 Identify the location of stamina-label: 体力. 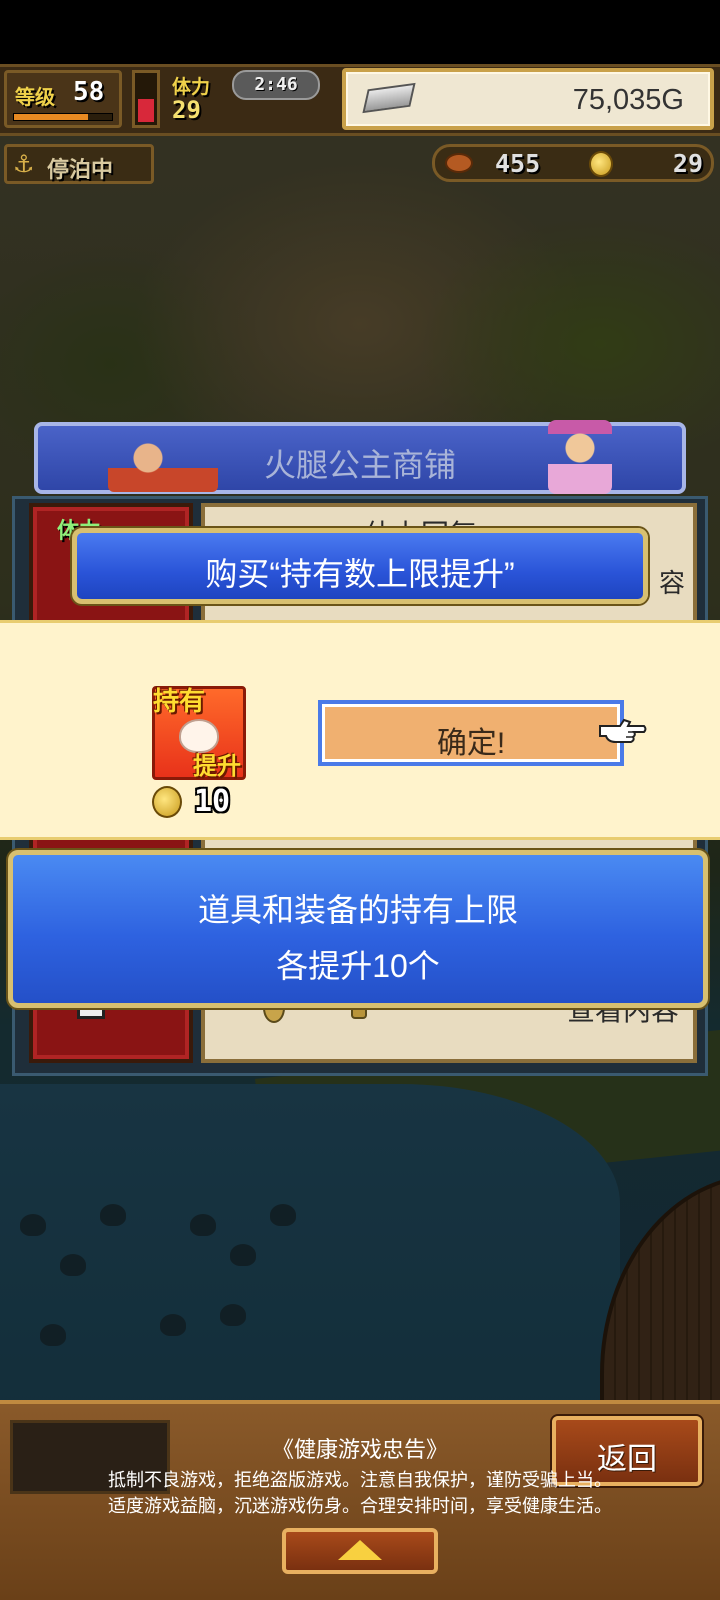
(191, 87).